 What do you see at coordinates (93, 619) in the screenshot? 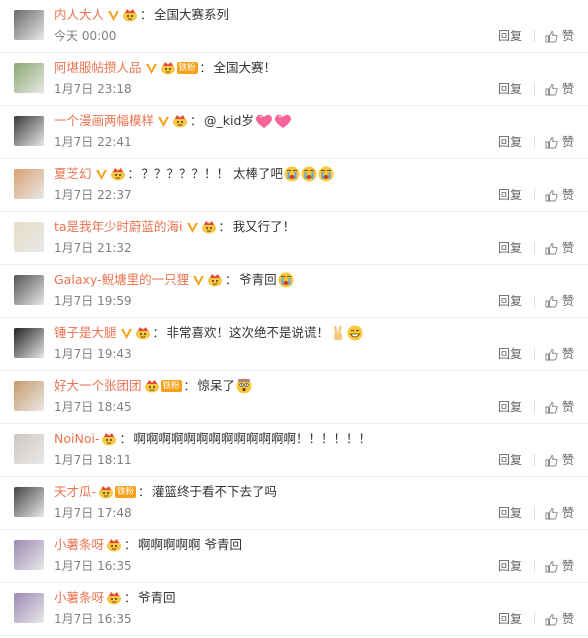
I see `comment-timestamp: 1月7日 16:35` at bounding box center [93, 619].